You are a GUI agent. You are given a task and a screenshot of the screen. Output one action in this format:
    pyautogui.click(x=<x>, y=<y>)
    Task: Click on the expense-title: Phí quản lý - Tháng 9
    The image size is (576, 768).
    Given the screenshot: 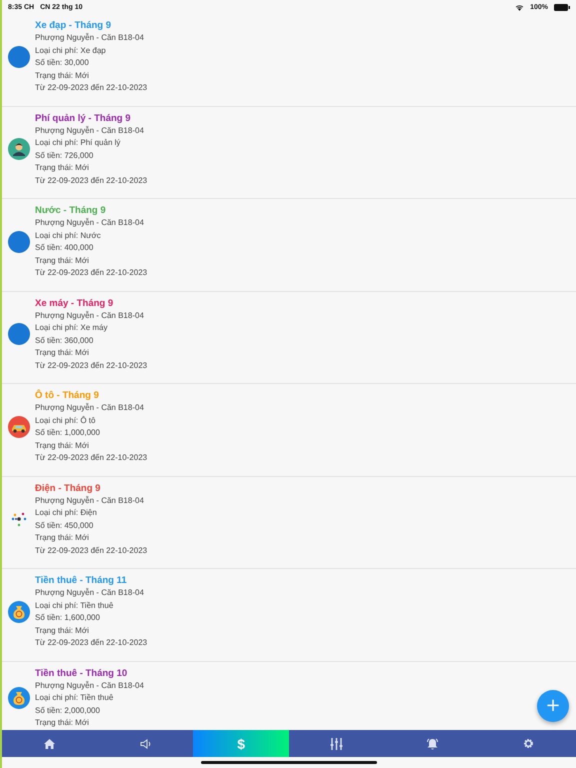 What is the action you would take?
    pyautogui.click(x=83, y=118)
    